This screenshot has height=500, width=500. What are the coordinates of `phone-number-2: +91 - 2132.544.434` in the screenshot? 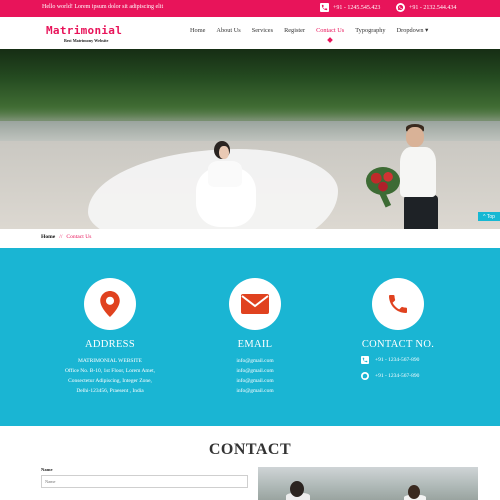 It's located at (433, 7).